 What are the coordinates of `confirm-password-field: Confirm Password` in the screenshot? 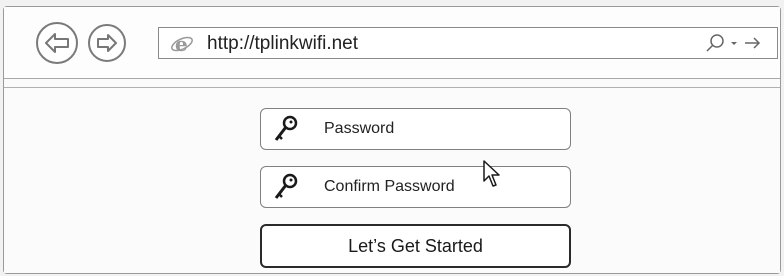 It's located at (415, 187).